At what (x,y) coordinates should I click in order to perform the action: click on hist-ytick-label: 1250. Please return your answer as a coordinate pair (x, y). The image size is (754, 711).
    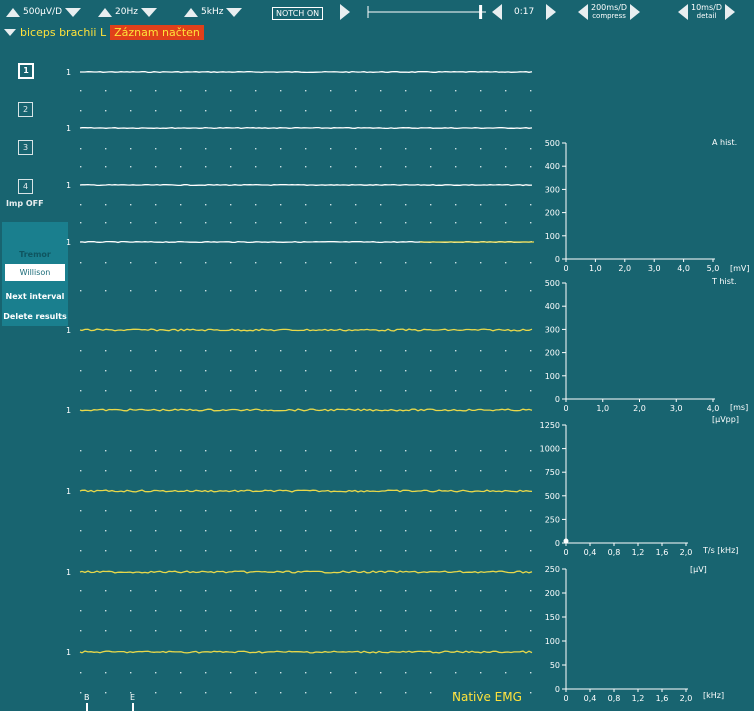
    Looking at the image, I should click on (550, 425).